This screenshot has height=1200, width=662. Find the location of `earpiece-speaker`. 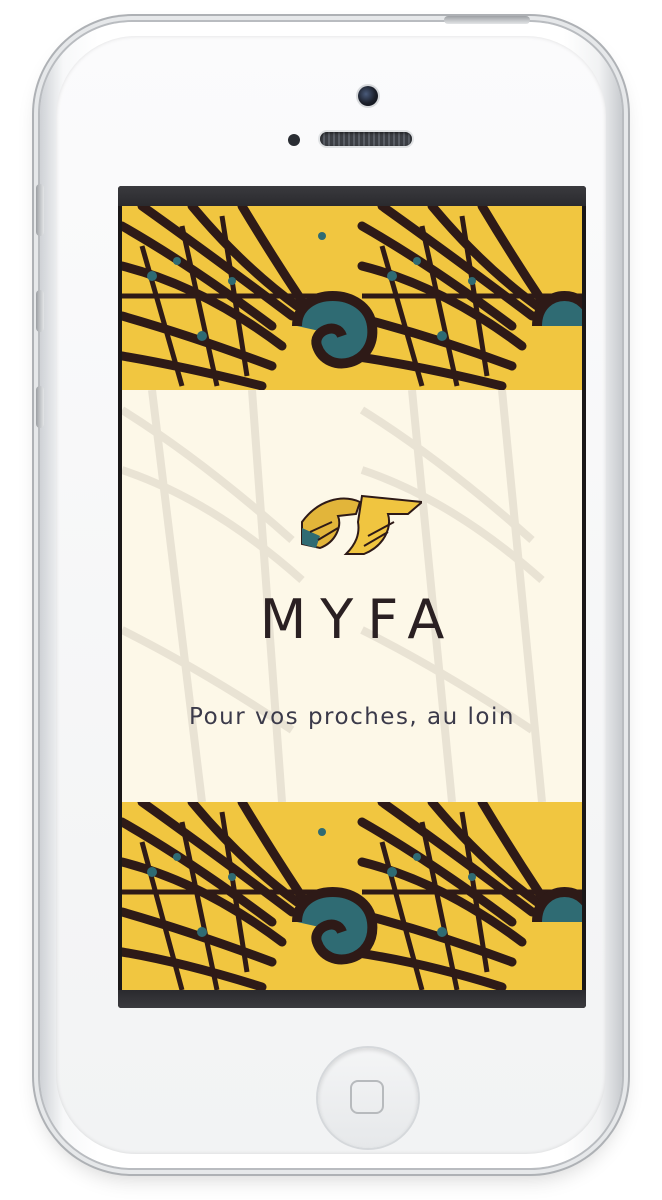

earpiece-speaker is located at coordinates (366, 139).